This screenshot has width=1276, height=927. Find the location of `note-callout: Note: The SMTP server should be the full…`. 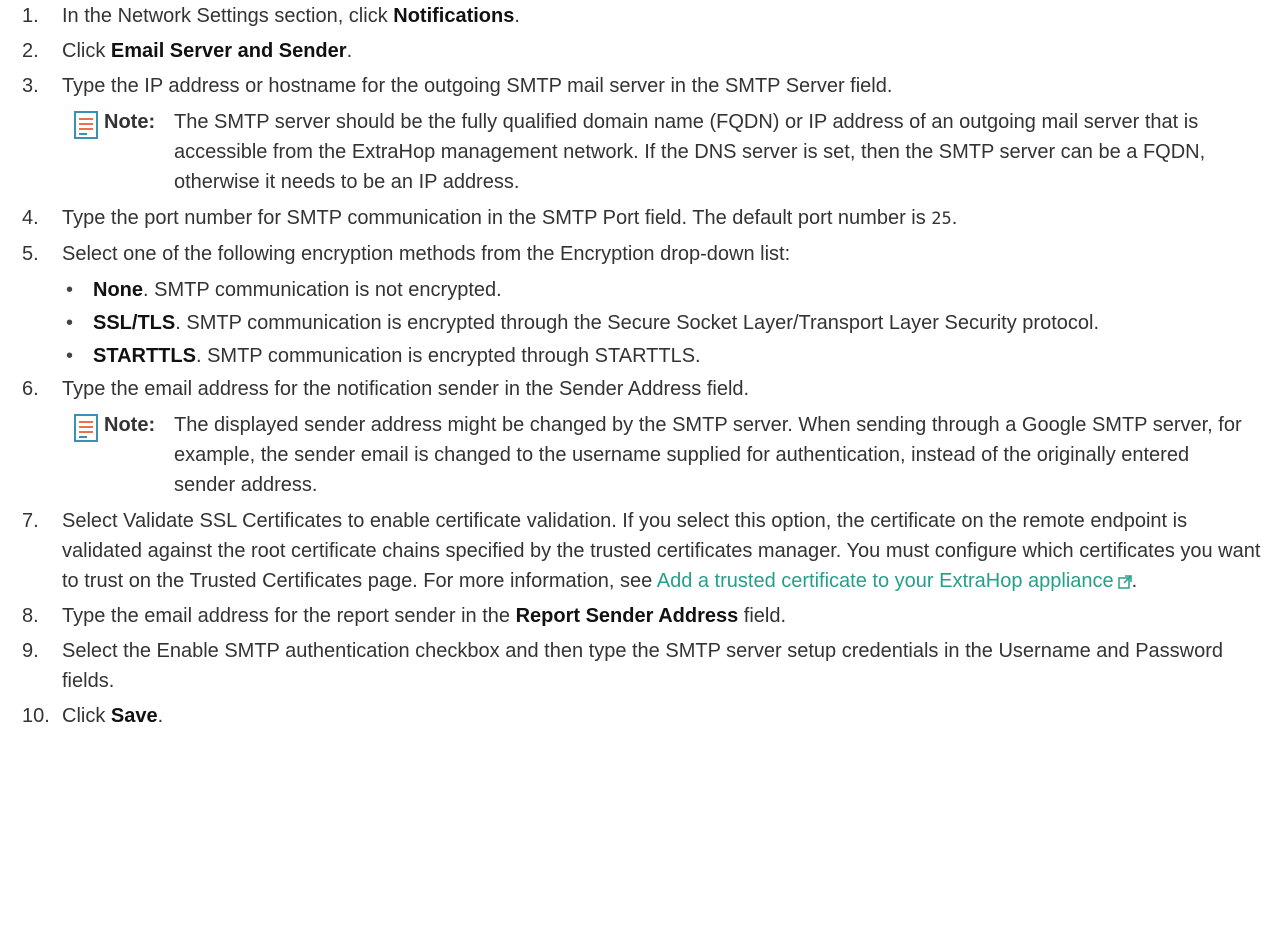

note-callout: Note: The SMTP server should be the full… is located at coordinates (656, 152).